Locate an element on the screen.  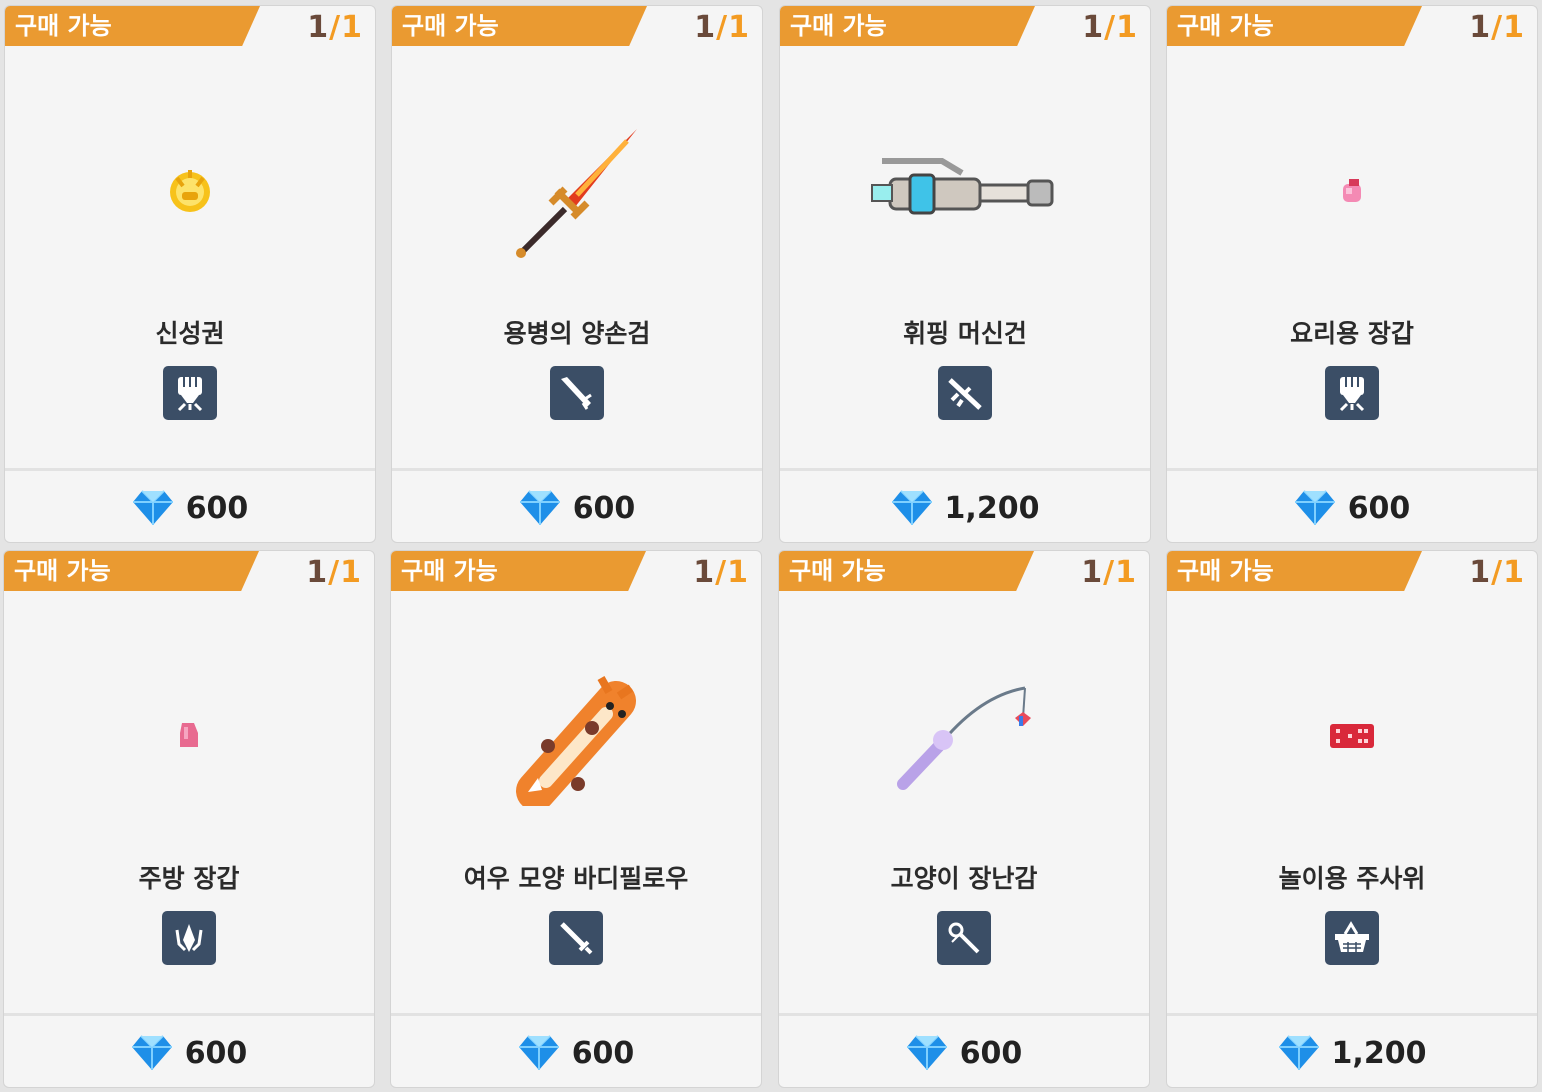
claw-icon is located at coordinates (189, 938).